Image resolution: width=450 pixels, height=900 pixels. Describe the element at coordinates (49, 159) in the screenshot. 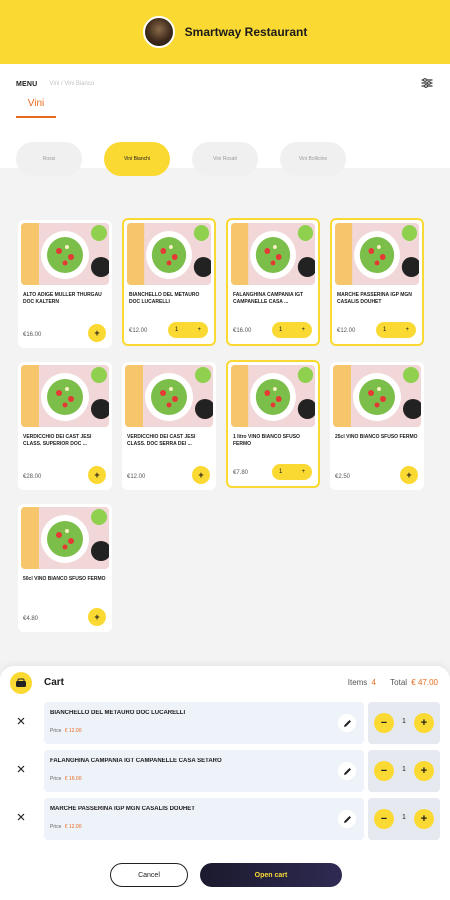

I see `category-chip: Rossi` at that location.